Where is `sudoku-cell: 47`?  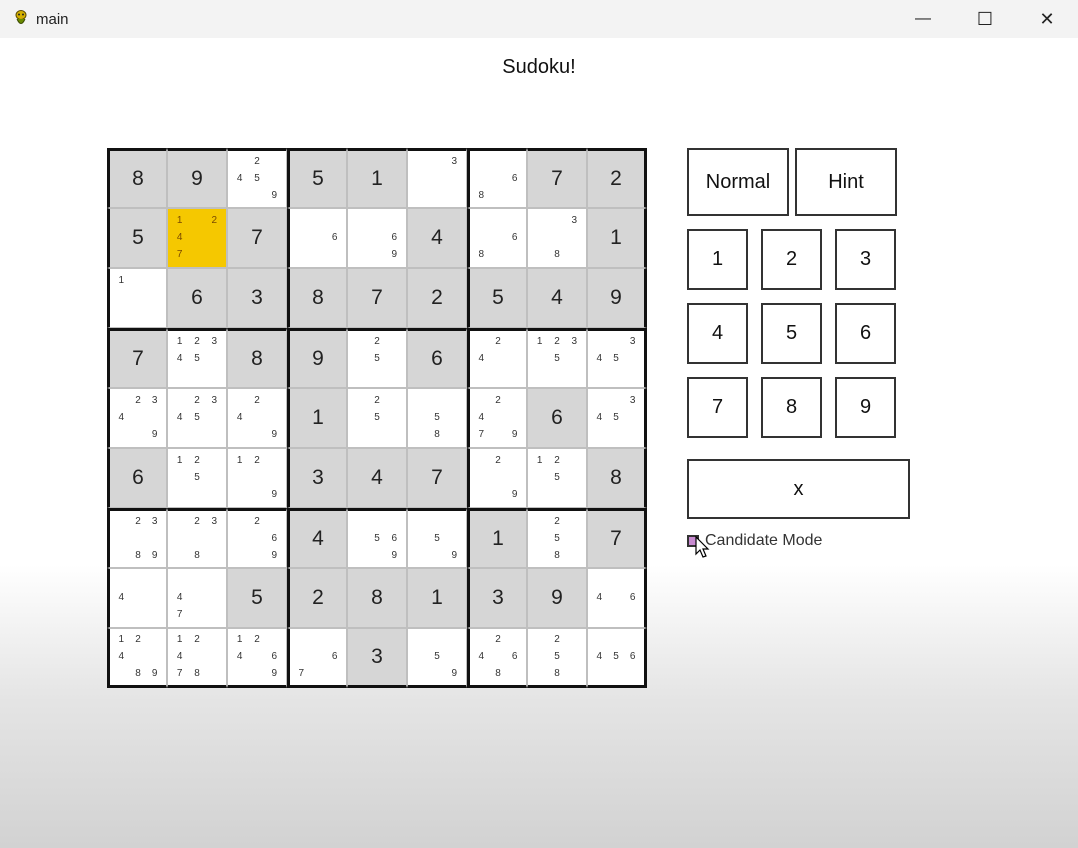
sudoku-cell: 47 is located at coordinates (197, 598).